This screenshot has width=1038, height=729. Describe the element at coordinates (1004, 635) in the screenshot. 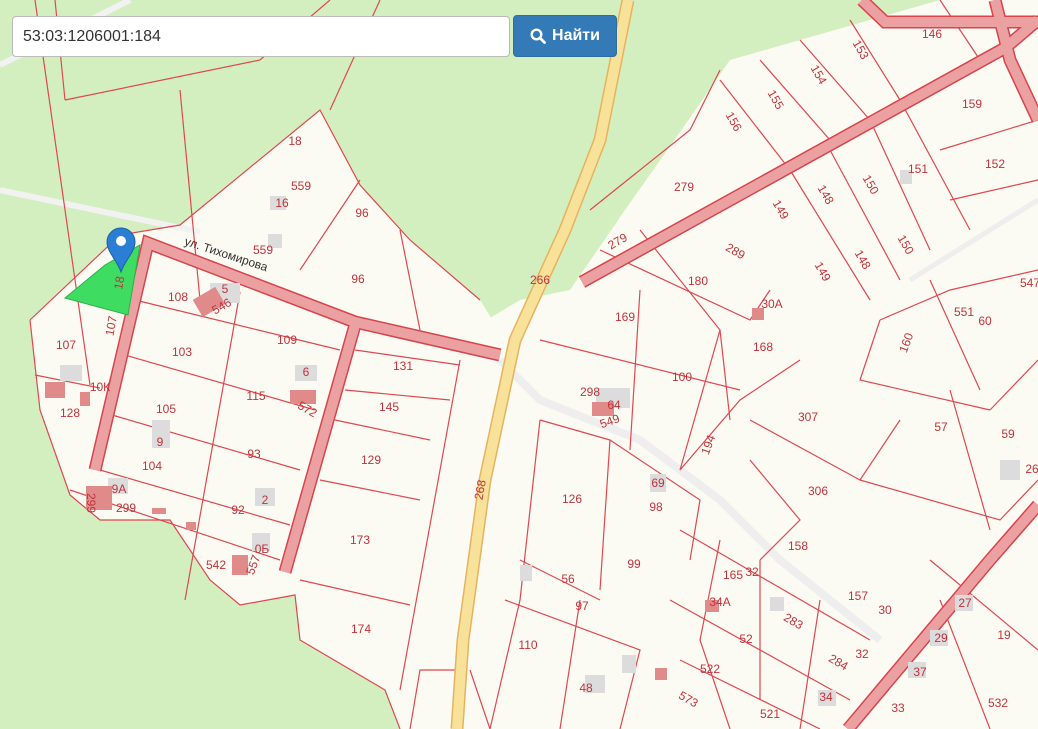

I see `parcel-label: 19` at that location.